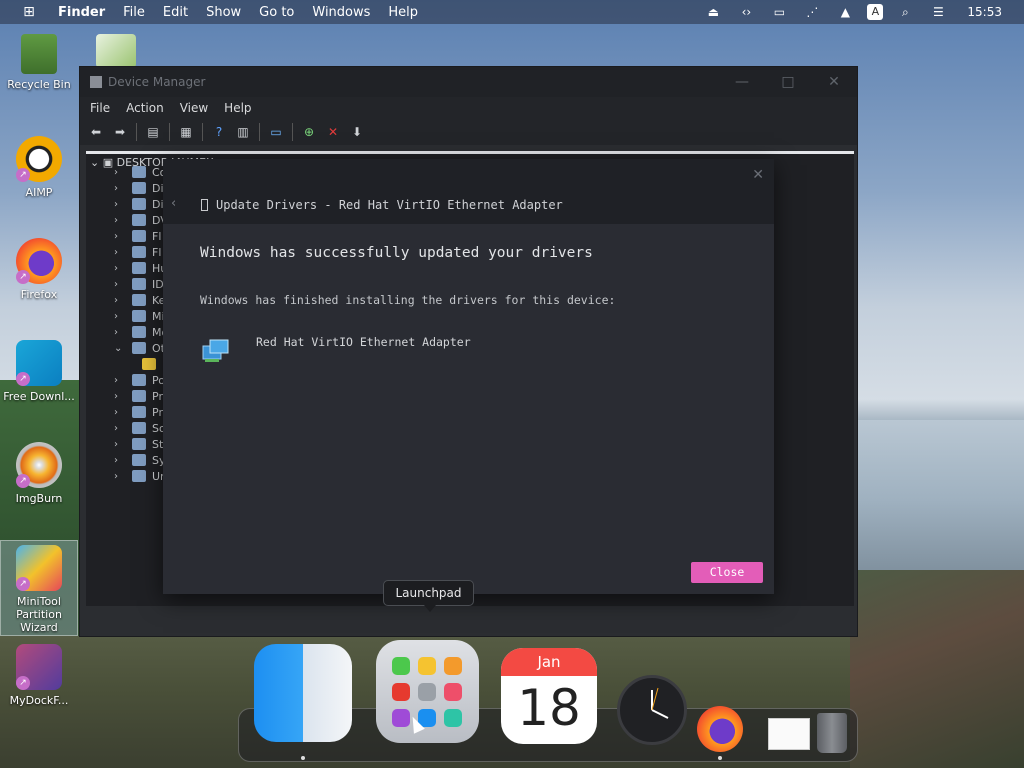 This screenshot has width=1024, height=768. Describe the element at coordinates (96, 132) in the screenshot. I see `back-icon: ⬅` at that location.